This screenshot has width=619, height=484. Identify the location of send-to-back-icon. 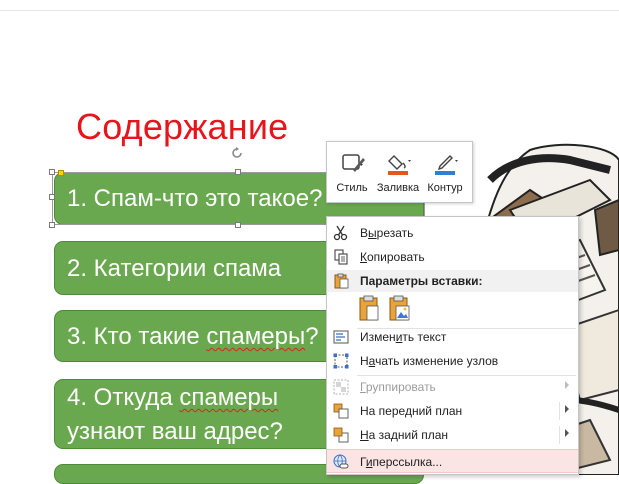
(341, 435).